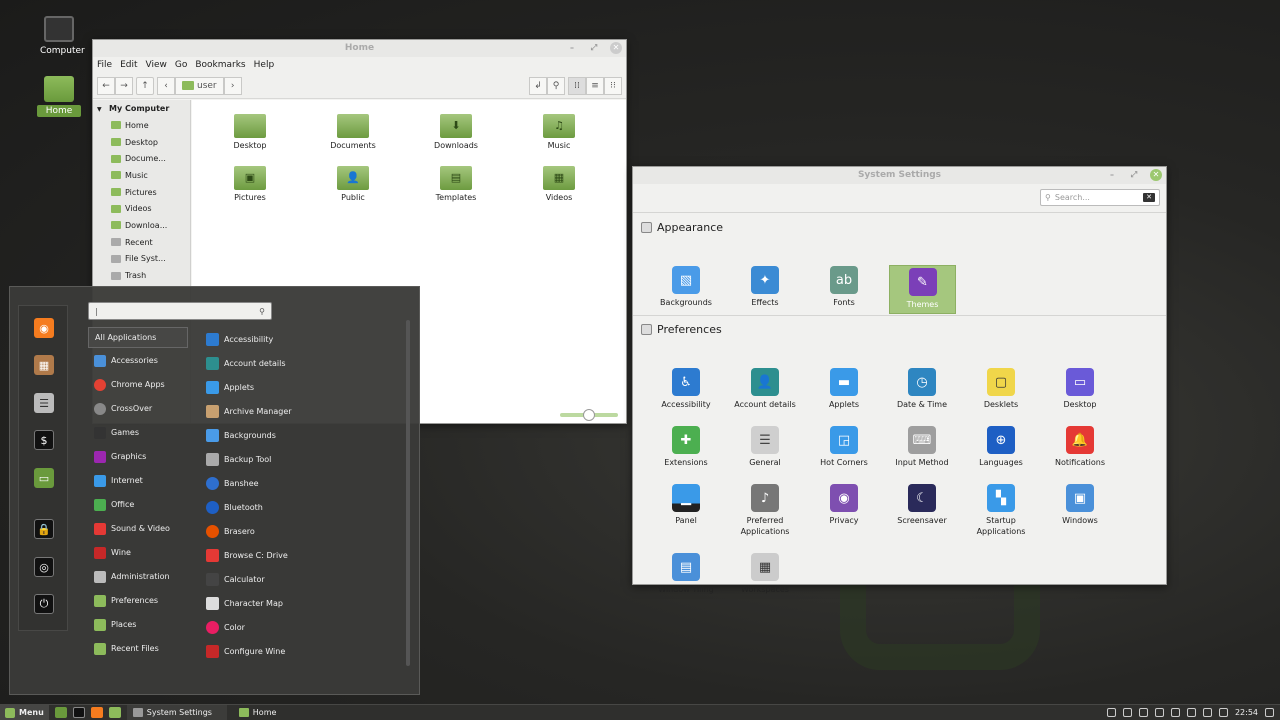 Image resolution: width=1280 pixels, height=720 pixels. What do you see at coordinates (124, 85) in the screenshot?
I see `forward-button: →` at bounding box center [124, 85].